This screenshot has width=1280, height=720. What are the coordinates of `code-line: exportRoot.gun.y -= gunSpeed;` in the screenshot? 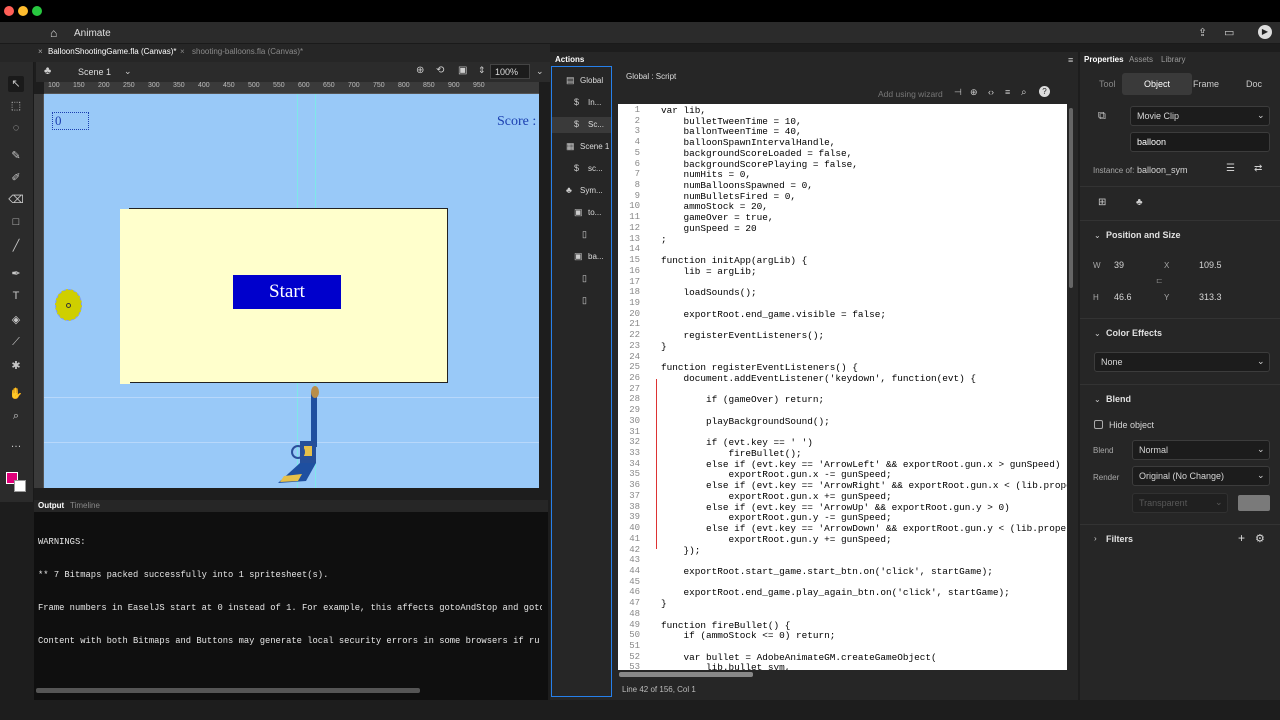 It's located at (776, 517).